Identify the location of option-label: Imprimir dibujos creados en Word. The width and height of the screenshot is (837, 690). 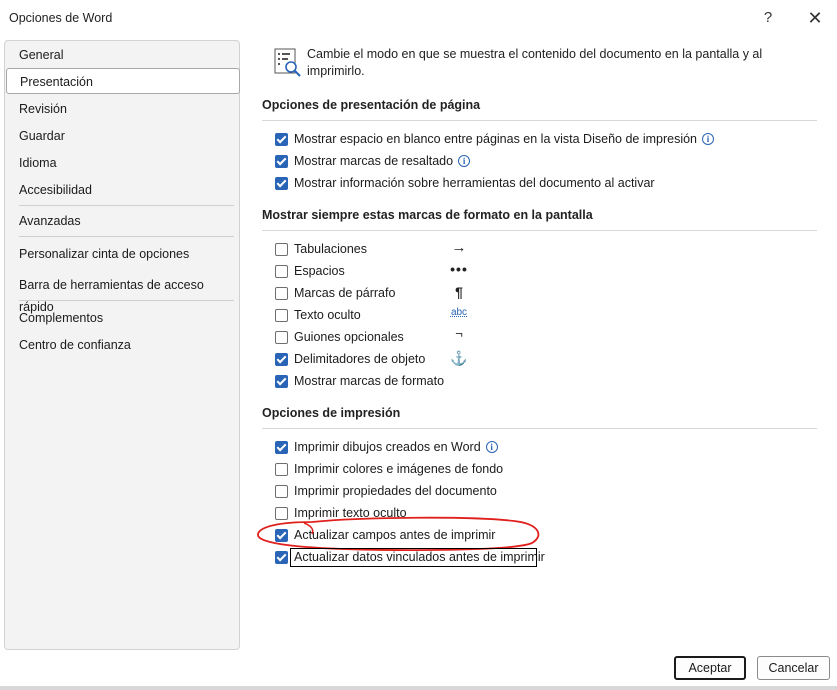
(387, 447).